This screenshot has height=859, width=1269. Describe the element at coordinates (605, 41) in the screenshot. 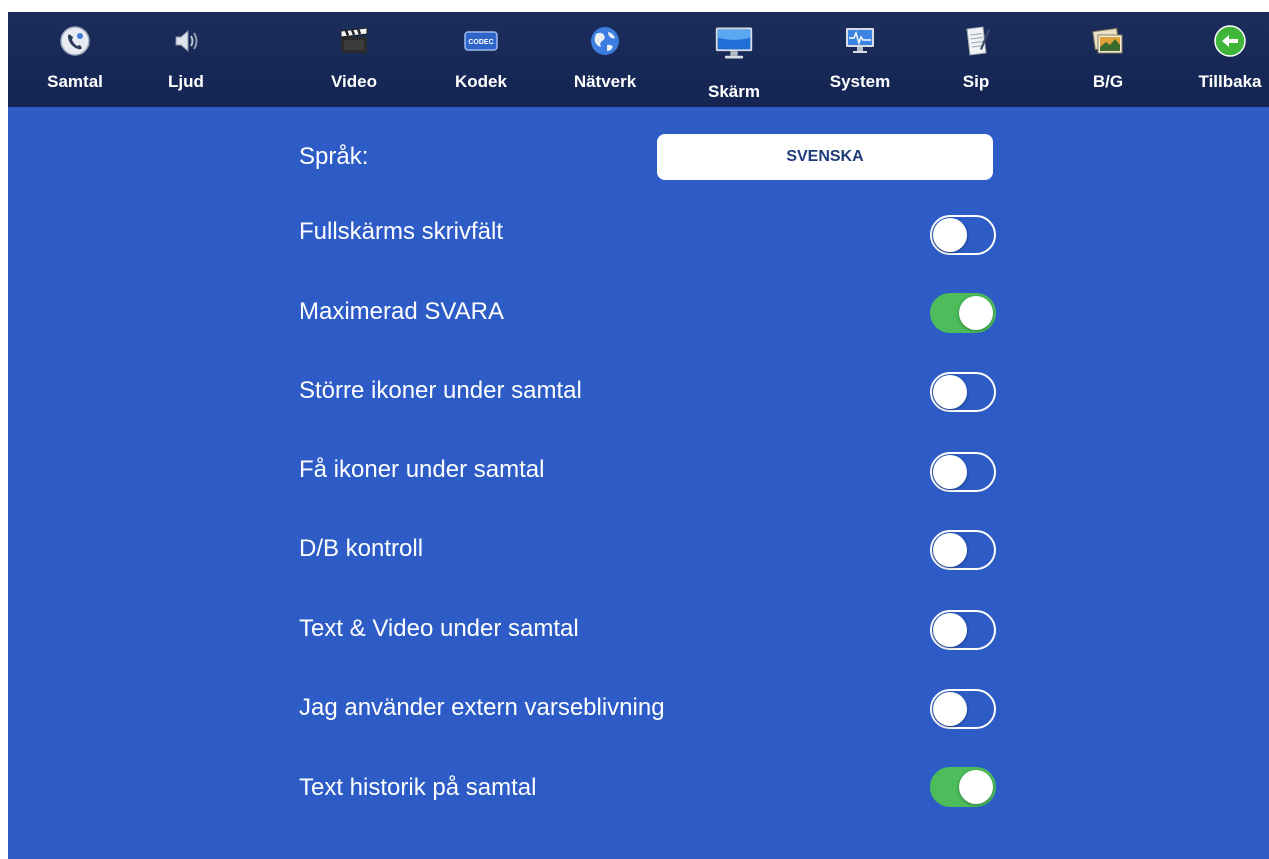

I see `globe-icon` at that location.